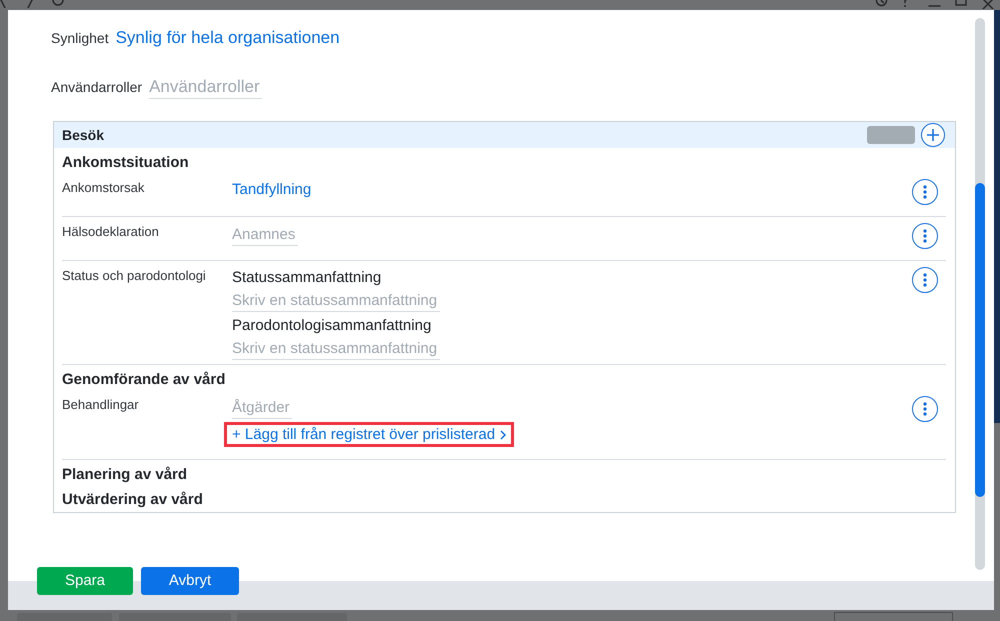 This screenshot has height=621, width=1000. Describe the element at coordinates (265, 234) in the screenshot. I see `input-field: Anamnes` at that location.